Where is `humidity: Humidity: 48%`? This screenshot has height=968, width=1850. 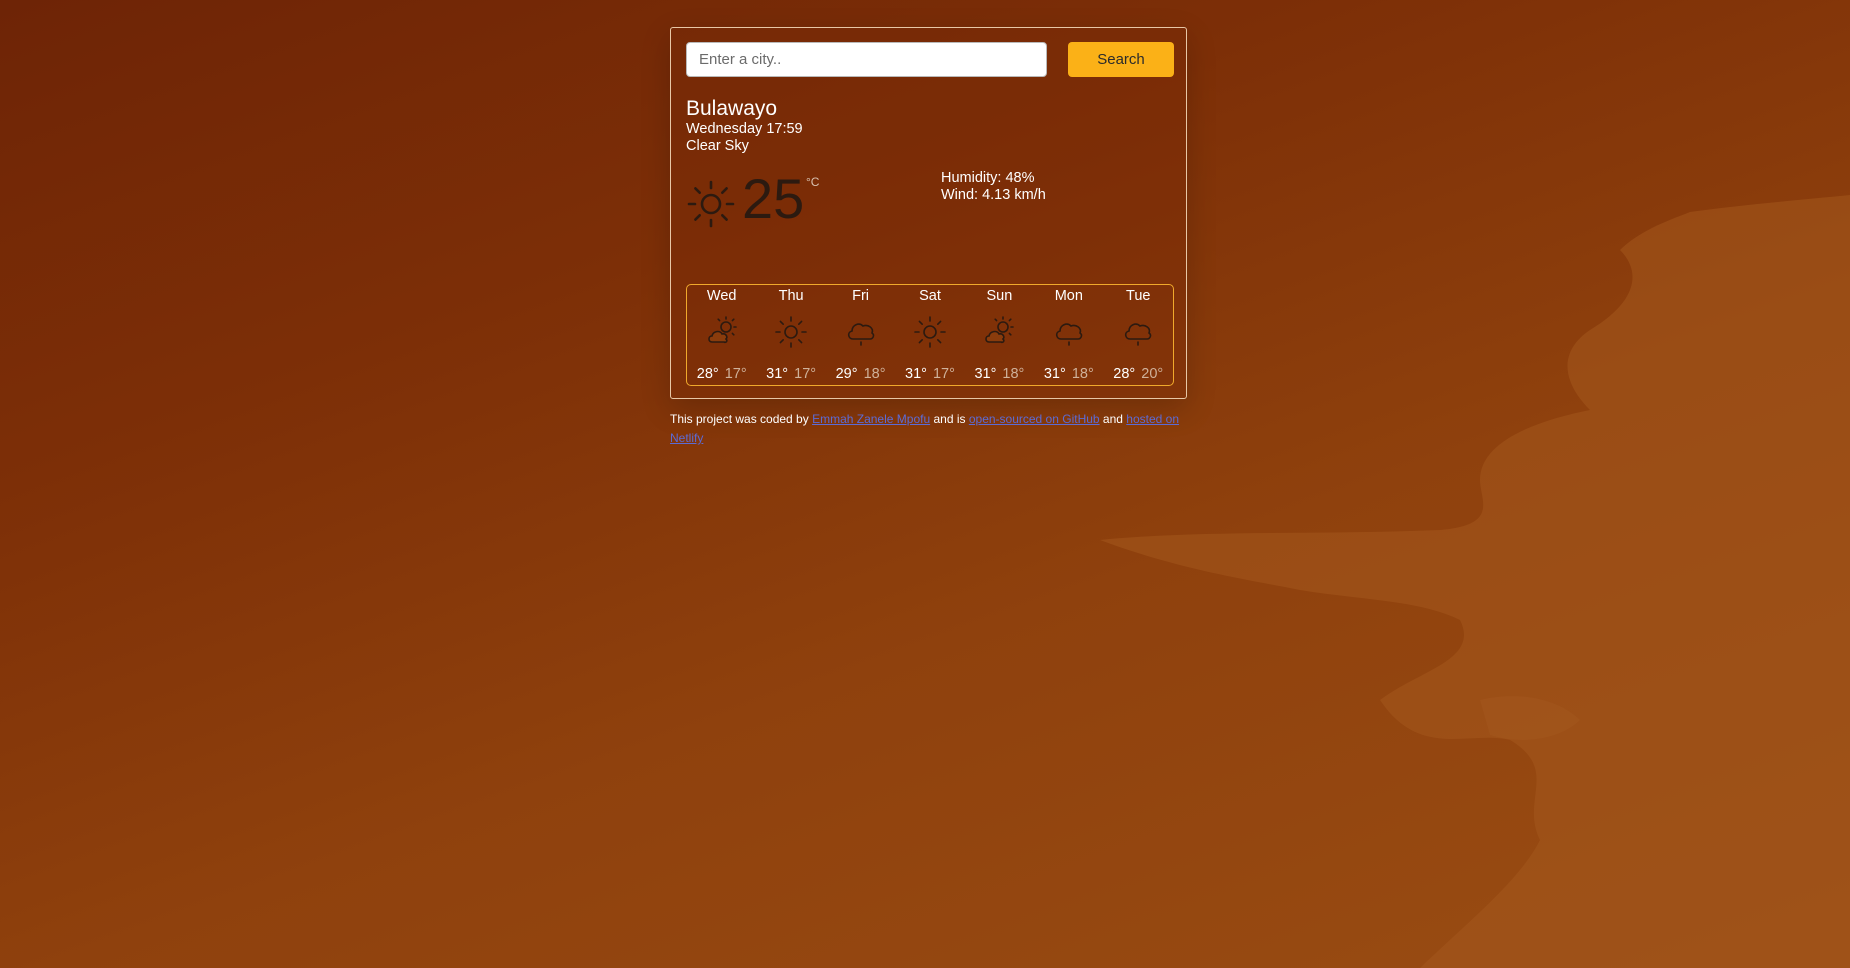
humidity: Humidity: 48% is located at coordinates (988, 178).